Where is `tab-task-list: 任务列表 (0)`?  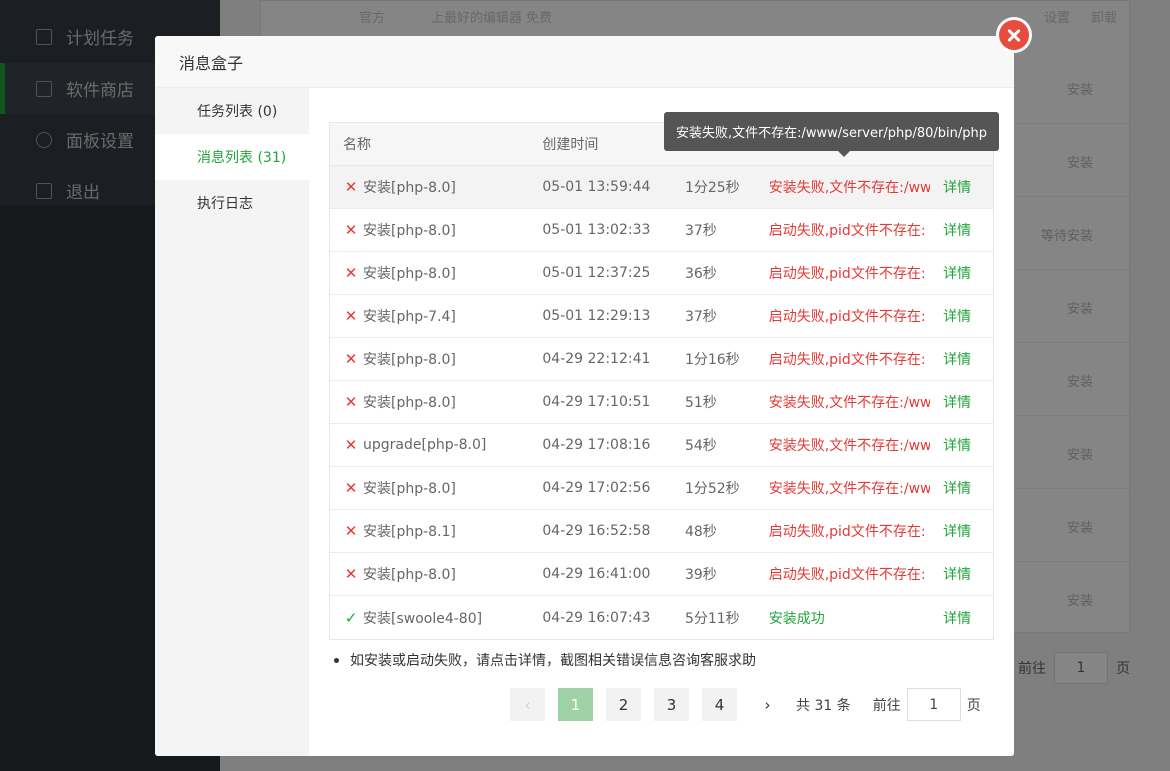
tab-task-list: 任务列表 (0) is located at coordinates (232, 111).